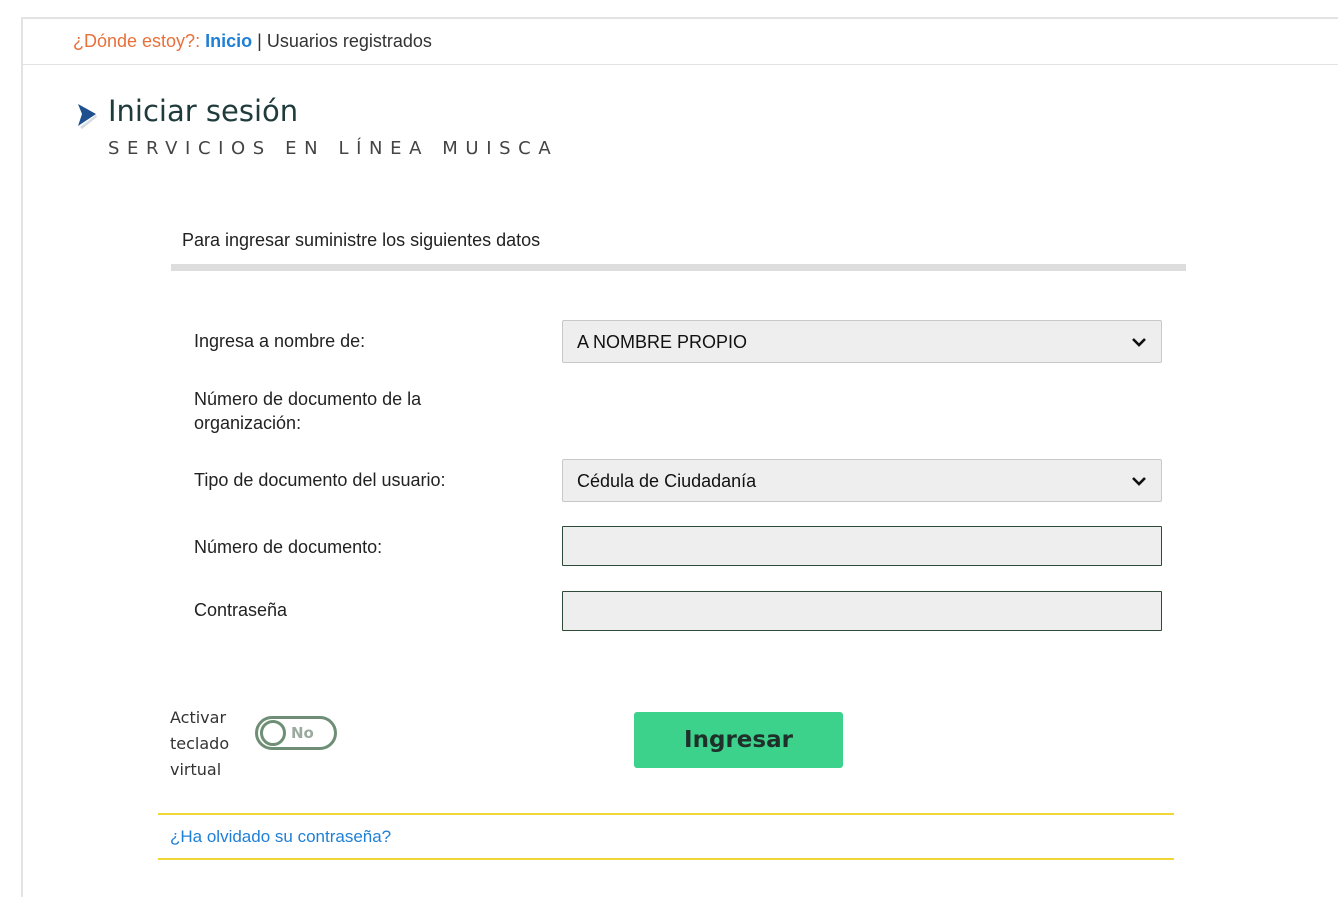 Image resolution: width=1338 pixels, height=897 pixels. What do you see at coordinates (666, 859) in the screenshot?
I see `forgot-bottom-divider` at bounding box center [666, 859].